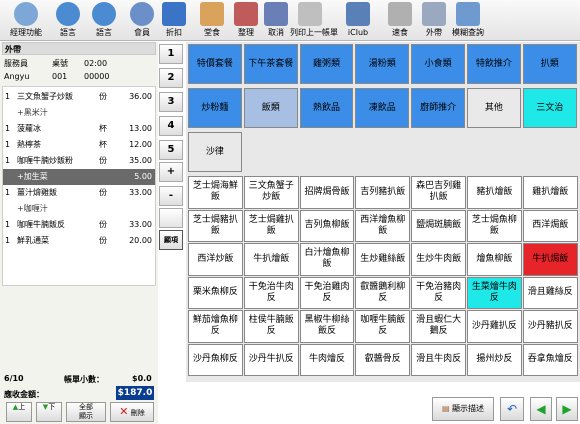 The height and width of the screenshot is (424, 580). I want to click on delete-button: ✕ 刪除, so click(132, 412).